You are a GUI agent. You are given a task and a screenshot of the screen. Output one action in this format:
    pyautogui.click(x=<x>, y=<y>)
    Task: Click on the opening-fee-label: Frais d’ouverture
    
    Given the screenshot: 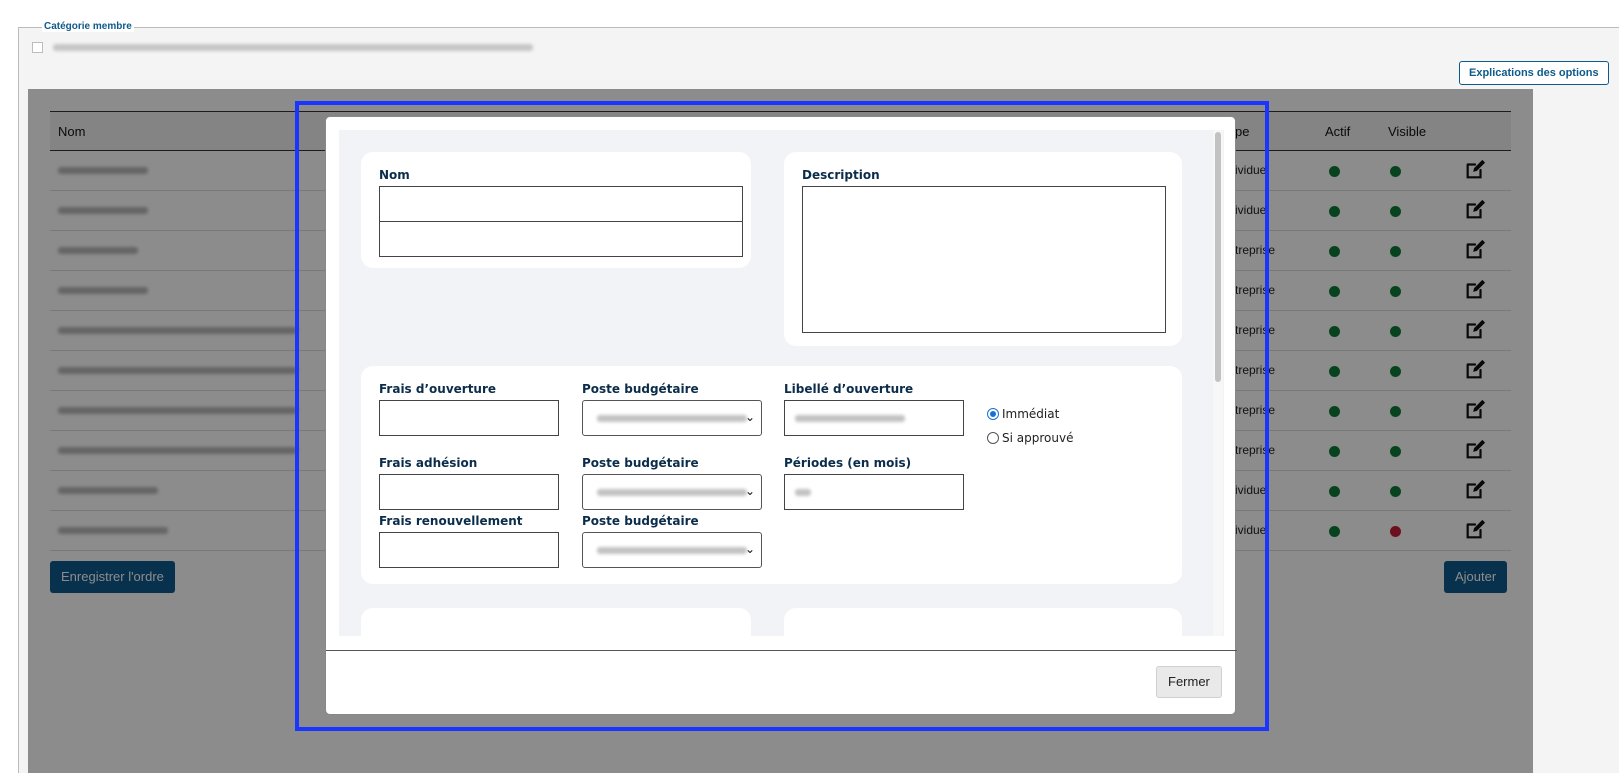 What is the action you would take?
    pyautogui.click(x=438, y=389)
    